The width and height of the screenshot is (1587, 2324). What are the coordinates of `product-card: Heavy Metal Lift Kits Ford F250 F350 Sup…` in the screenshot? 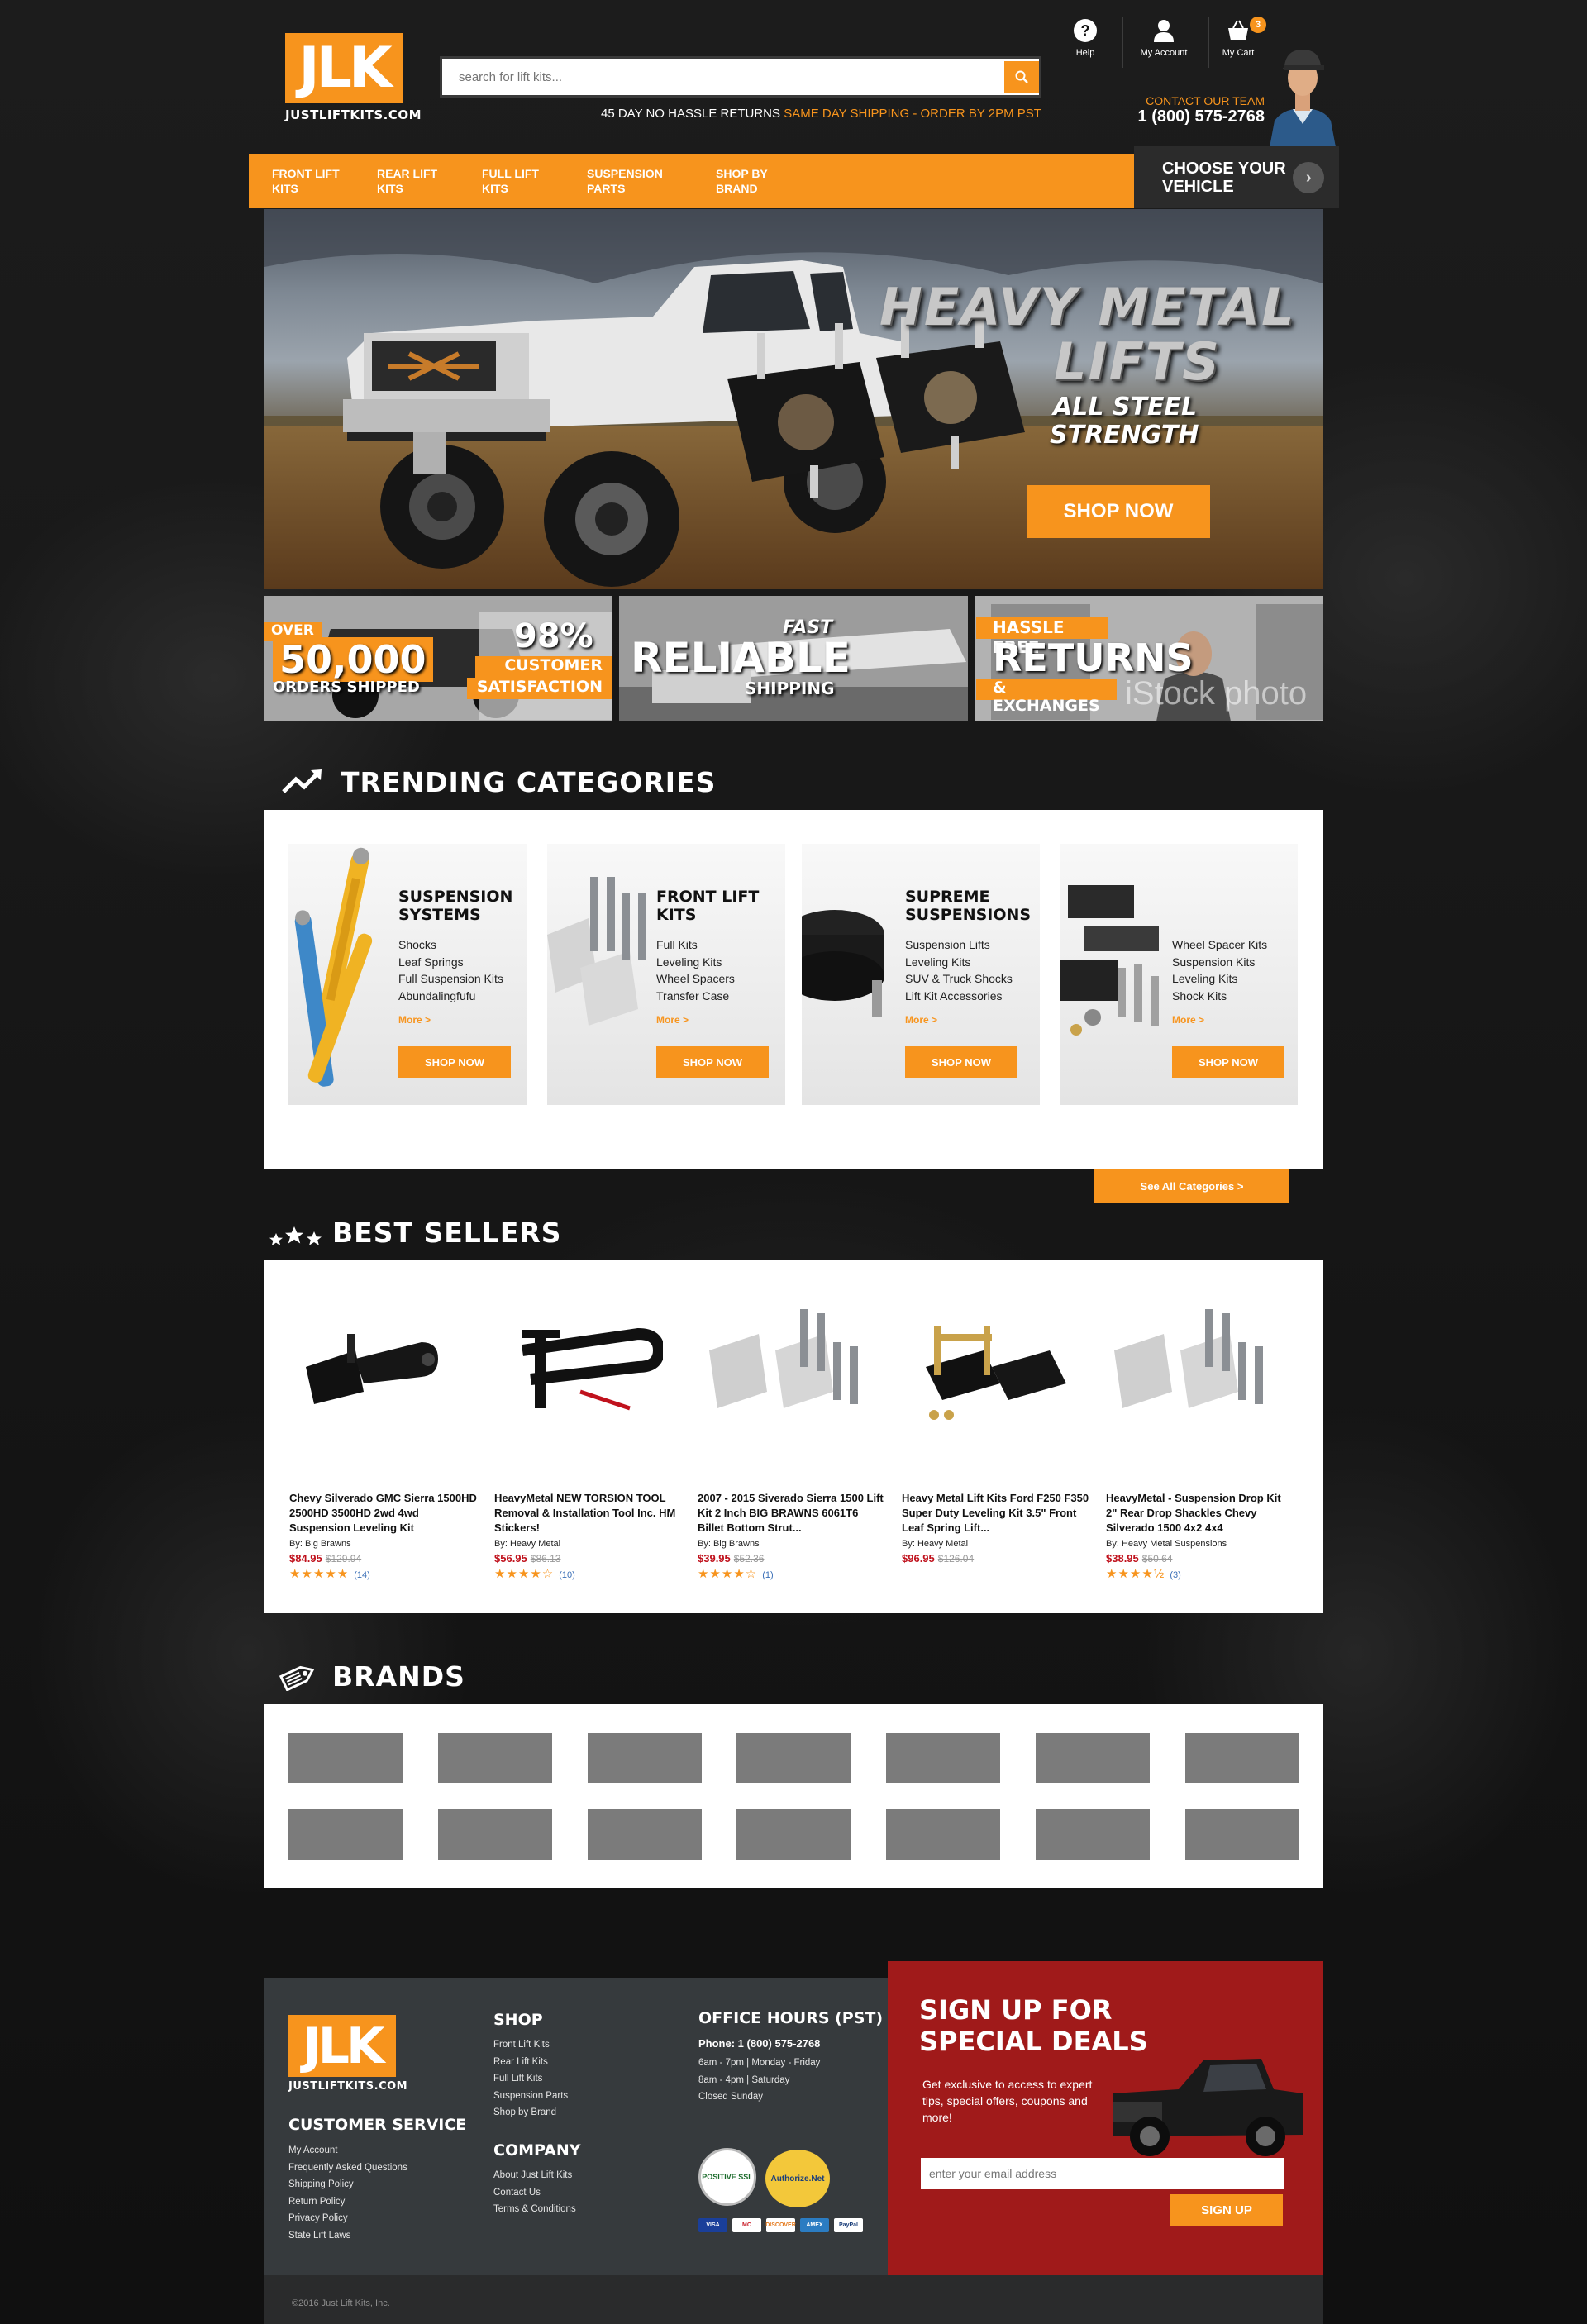 It's located at (996, 1527).